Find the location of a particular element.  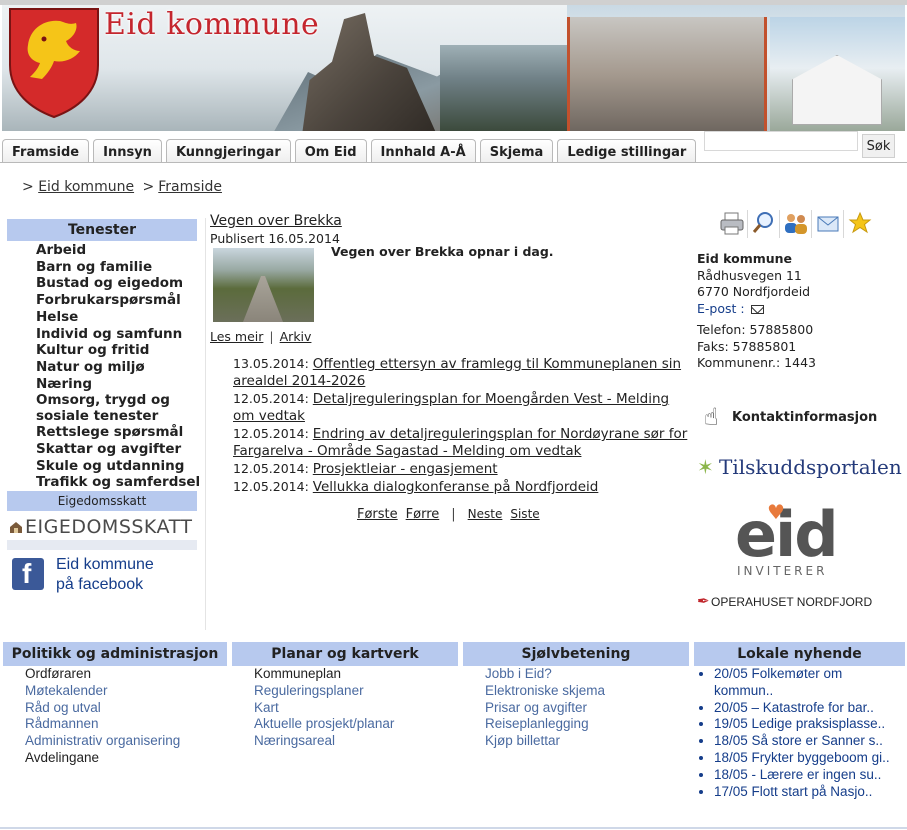

facebook-text-line1: Eid kommune is located at coordinates (105, 564).